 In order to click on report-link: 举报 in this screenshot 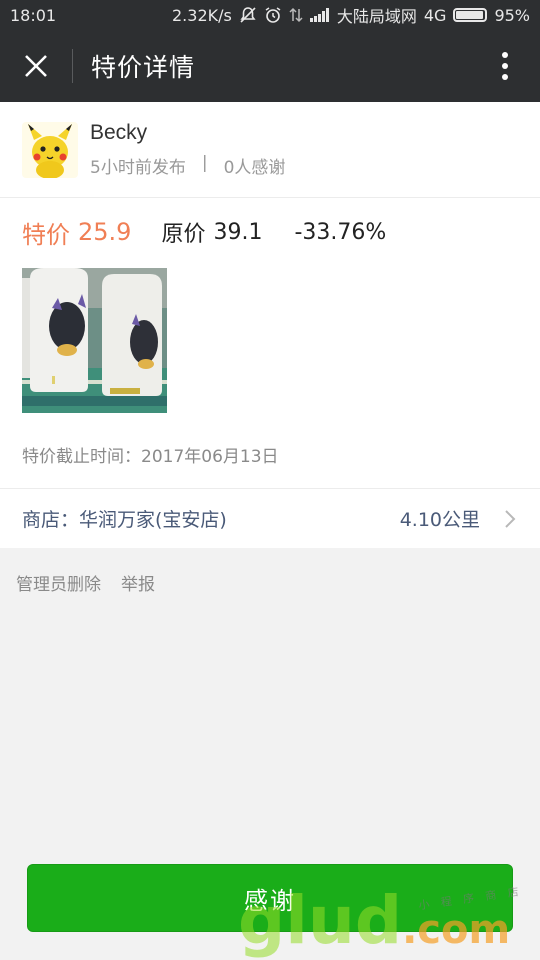, I will do `click(138, 582)`.